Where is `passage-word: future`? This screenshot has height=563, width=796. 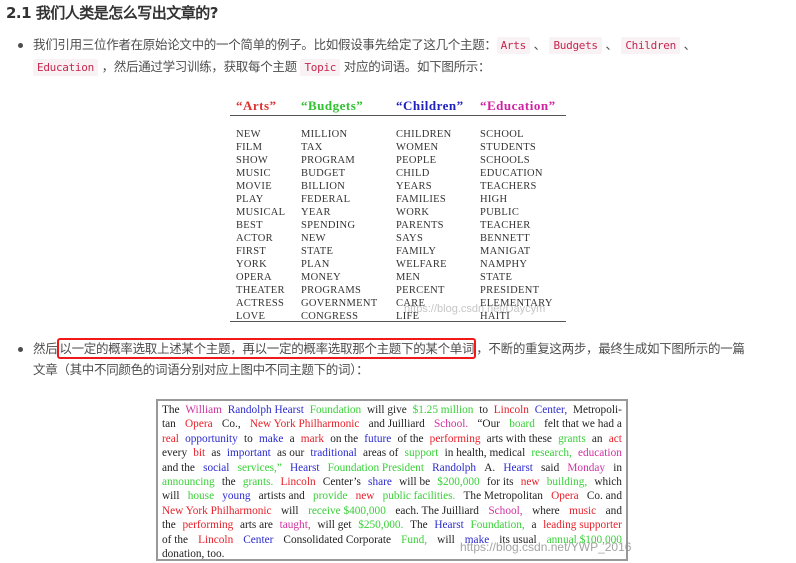
passage-word: future is located at coordinates (378, 438).